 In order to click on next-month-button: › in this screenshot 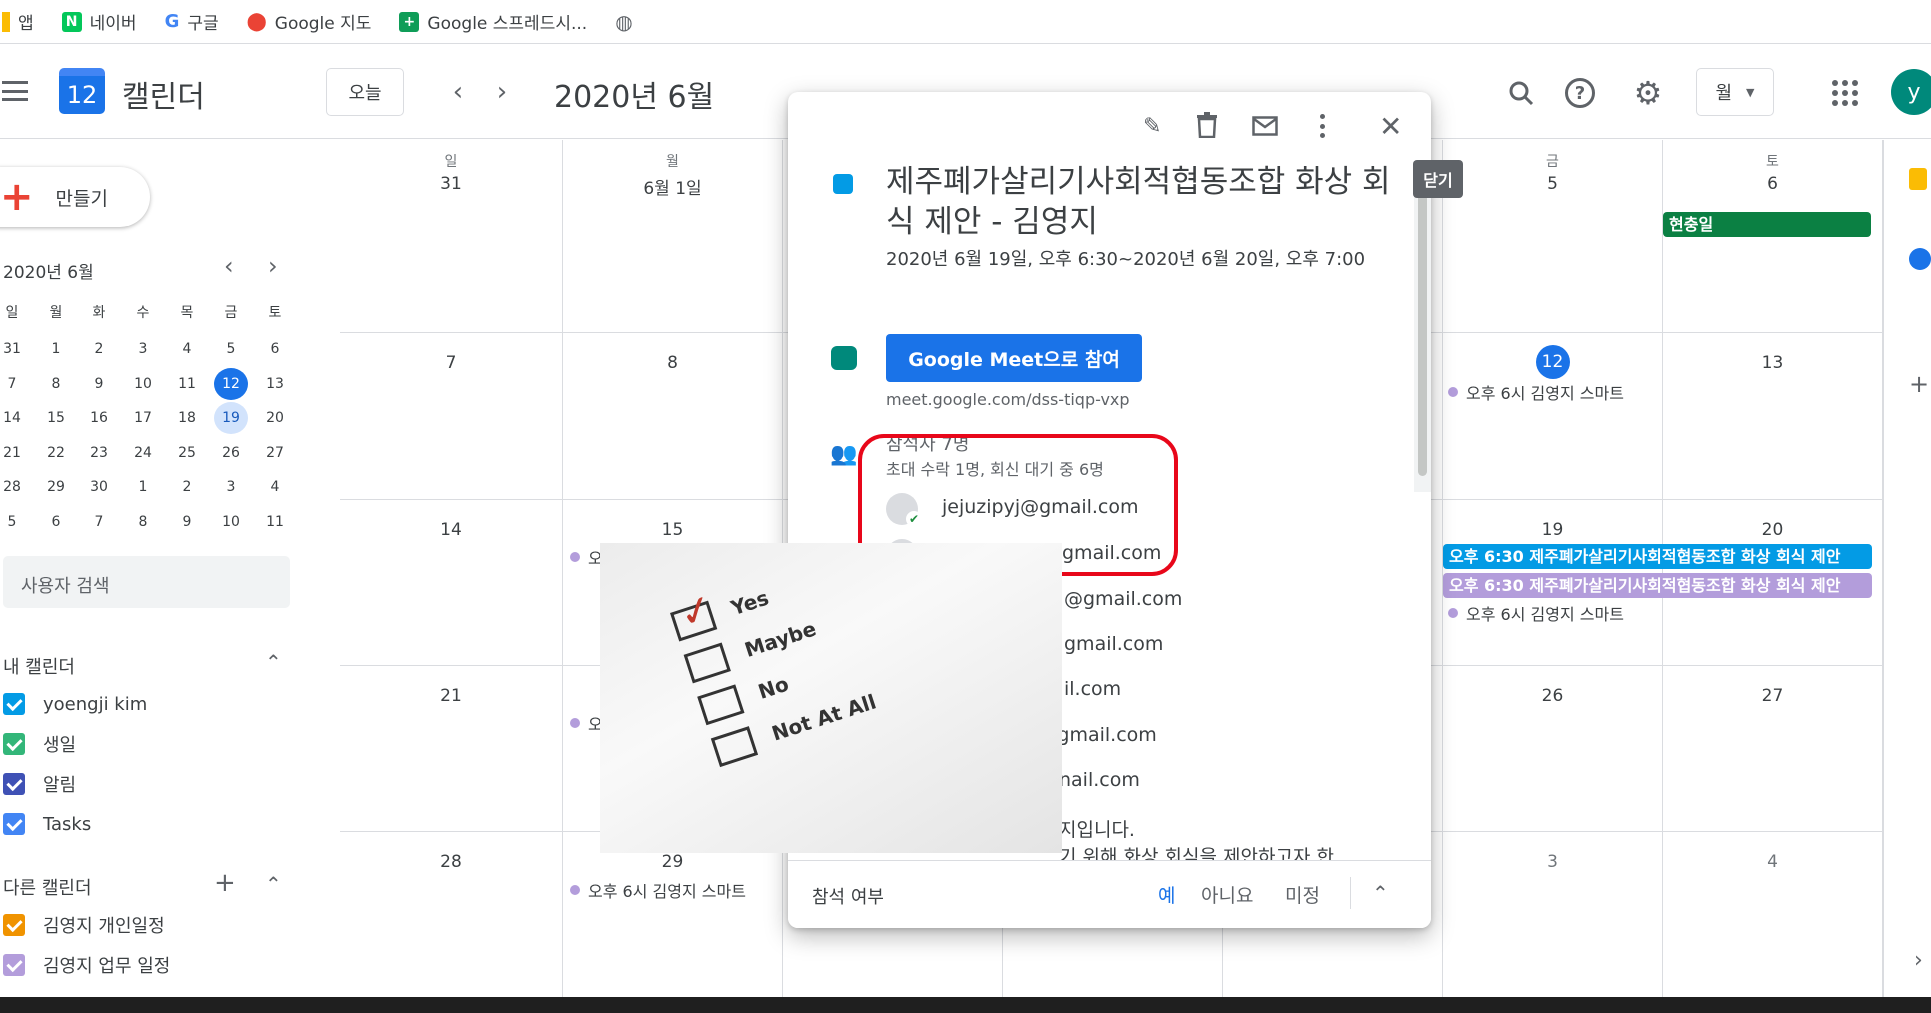, I will do `click(502, 92)`.